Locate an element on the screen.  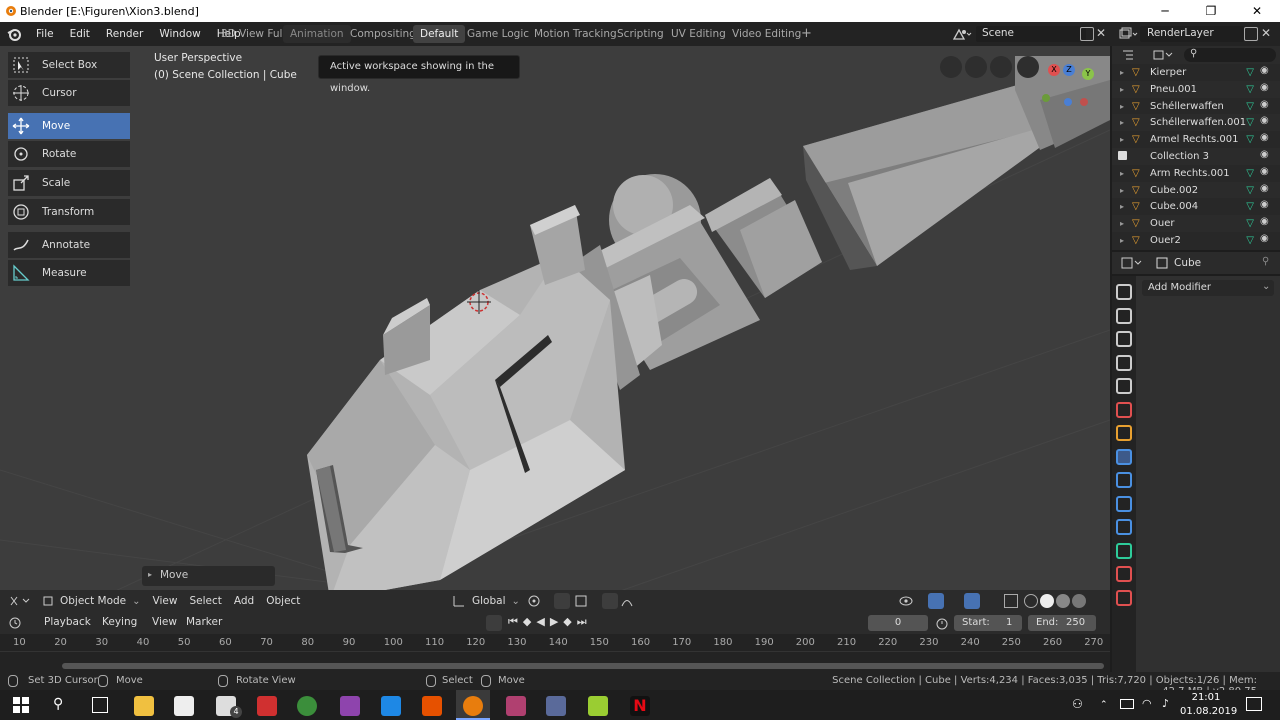
tab-scripting: Scripting is located at coordinates (640, 34).